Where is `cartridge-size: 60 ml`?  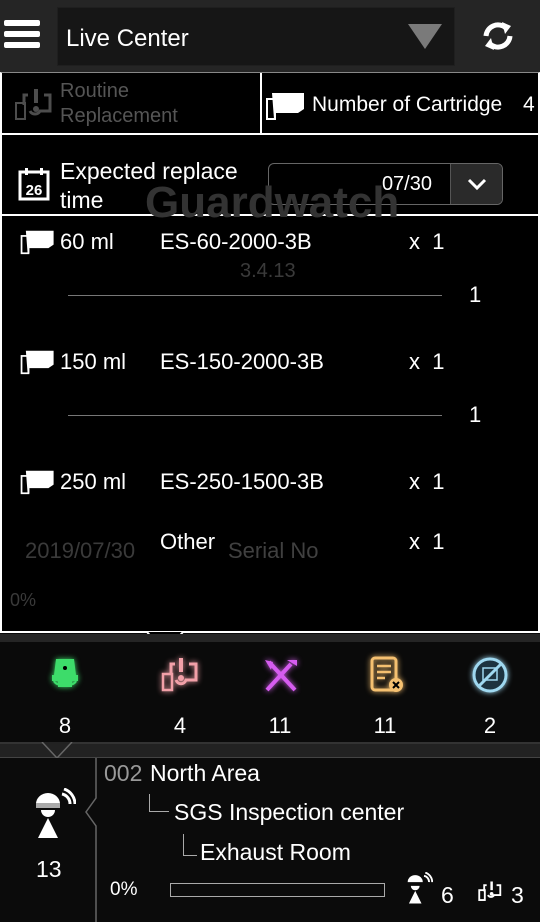
cartridge-size: 60 ml is located at coordinates (87, 241).